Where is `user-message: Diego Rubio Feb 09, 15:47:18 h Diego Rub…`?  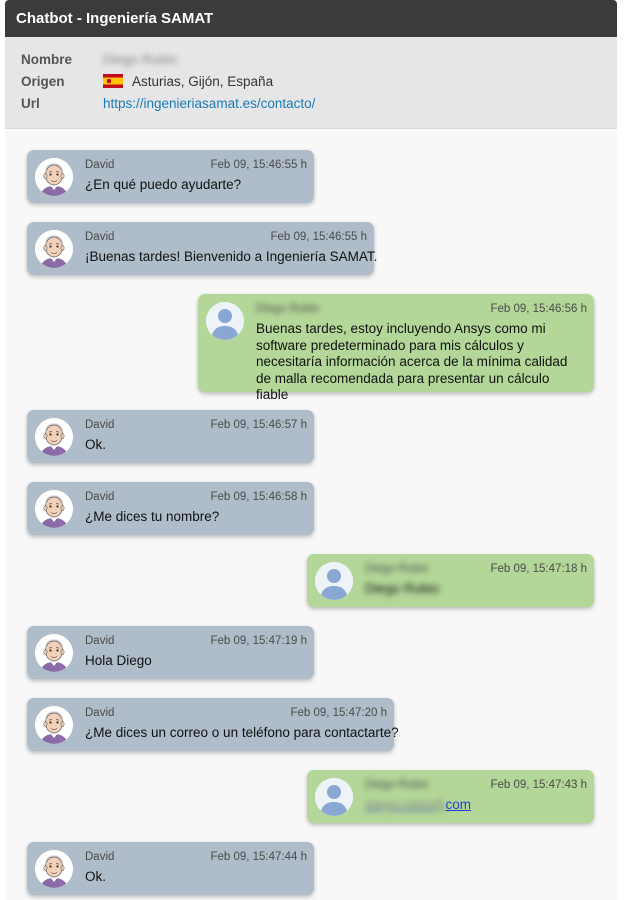 user-message: Diego Rubio Feb 09, 15:47:18 h Diego Rub… is located at coordinates (450, 580).